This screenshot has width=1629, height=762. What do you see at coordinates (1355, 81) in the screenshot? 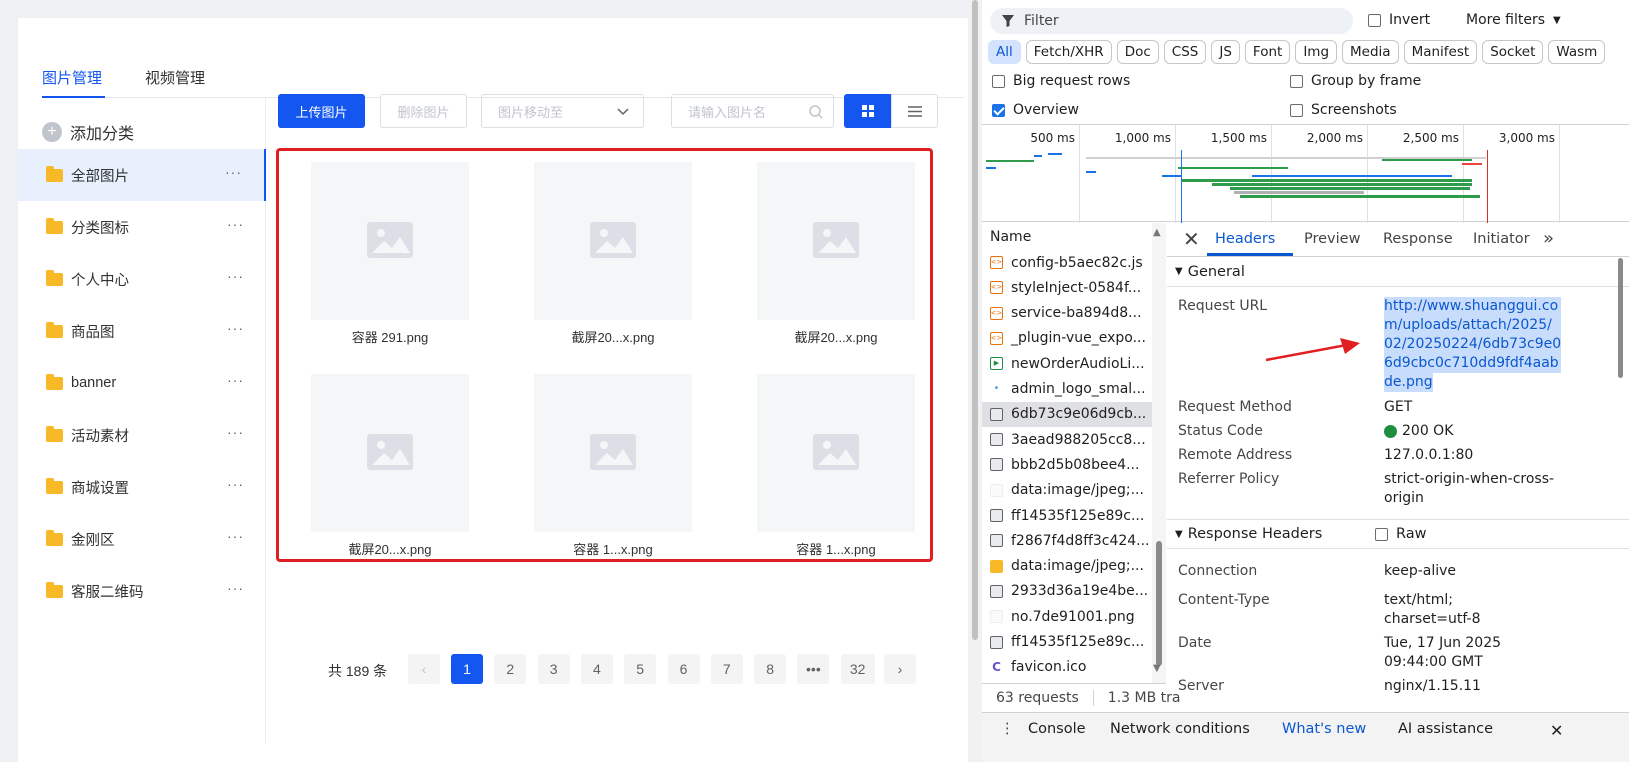
I see `group-by-frame-option: Group by frame` at bounding box center [1355, 81].